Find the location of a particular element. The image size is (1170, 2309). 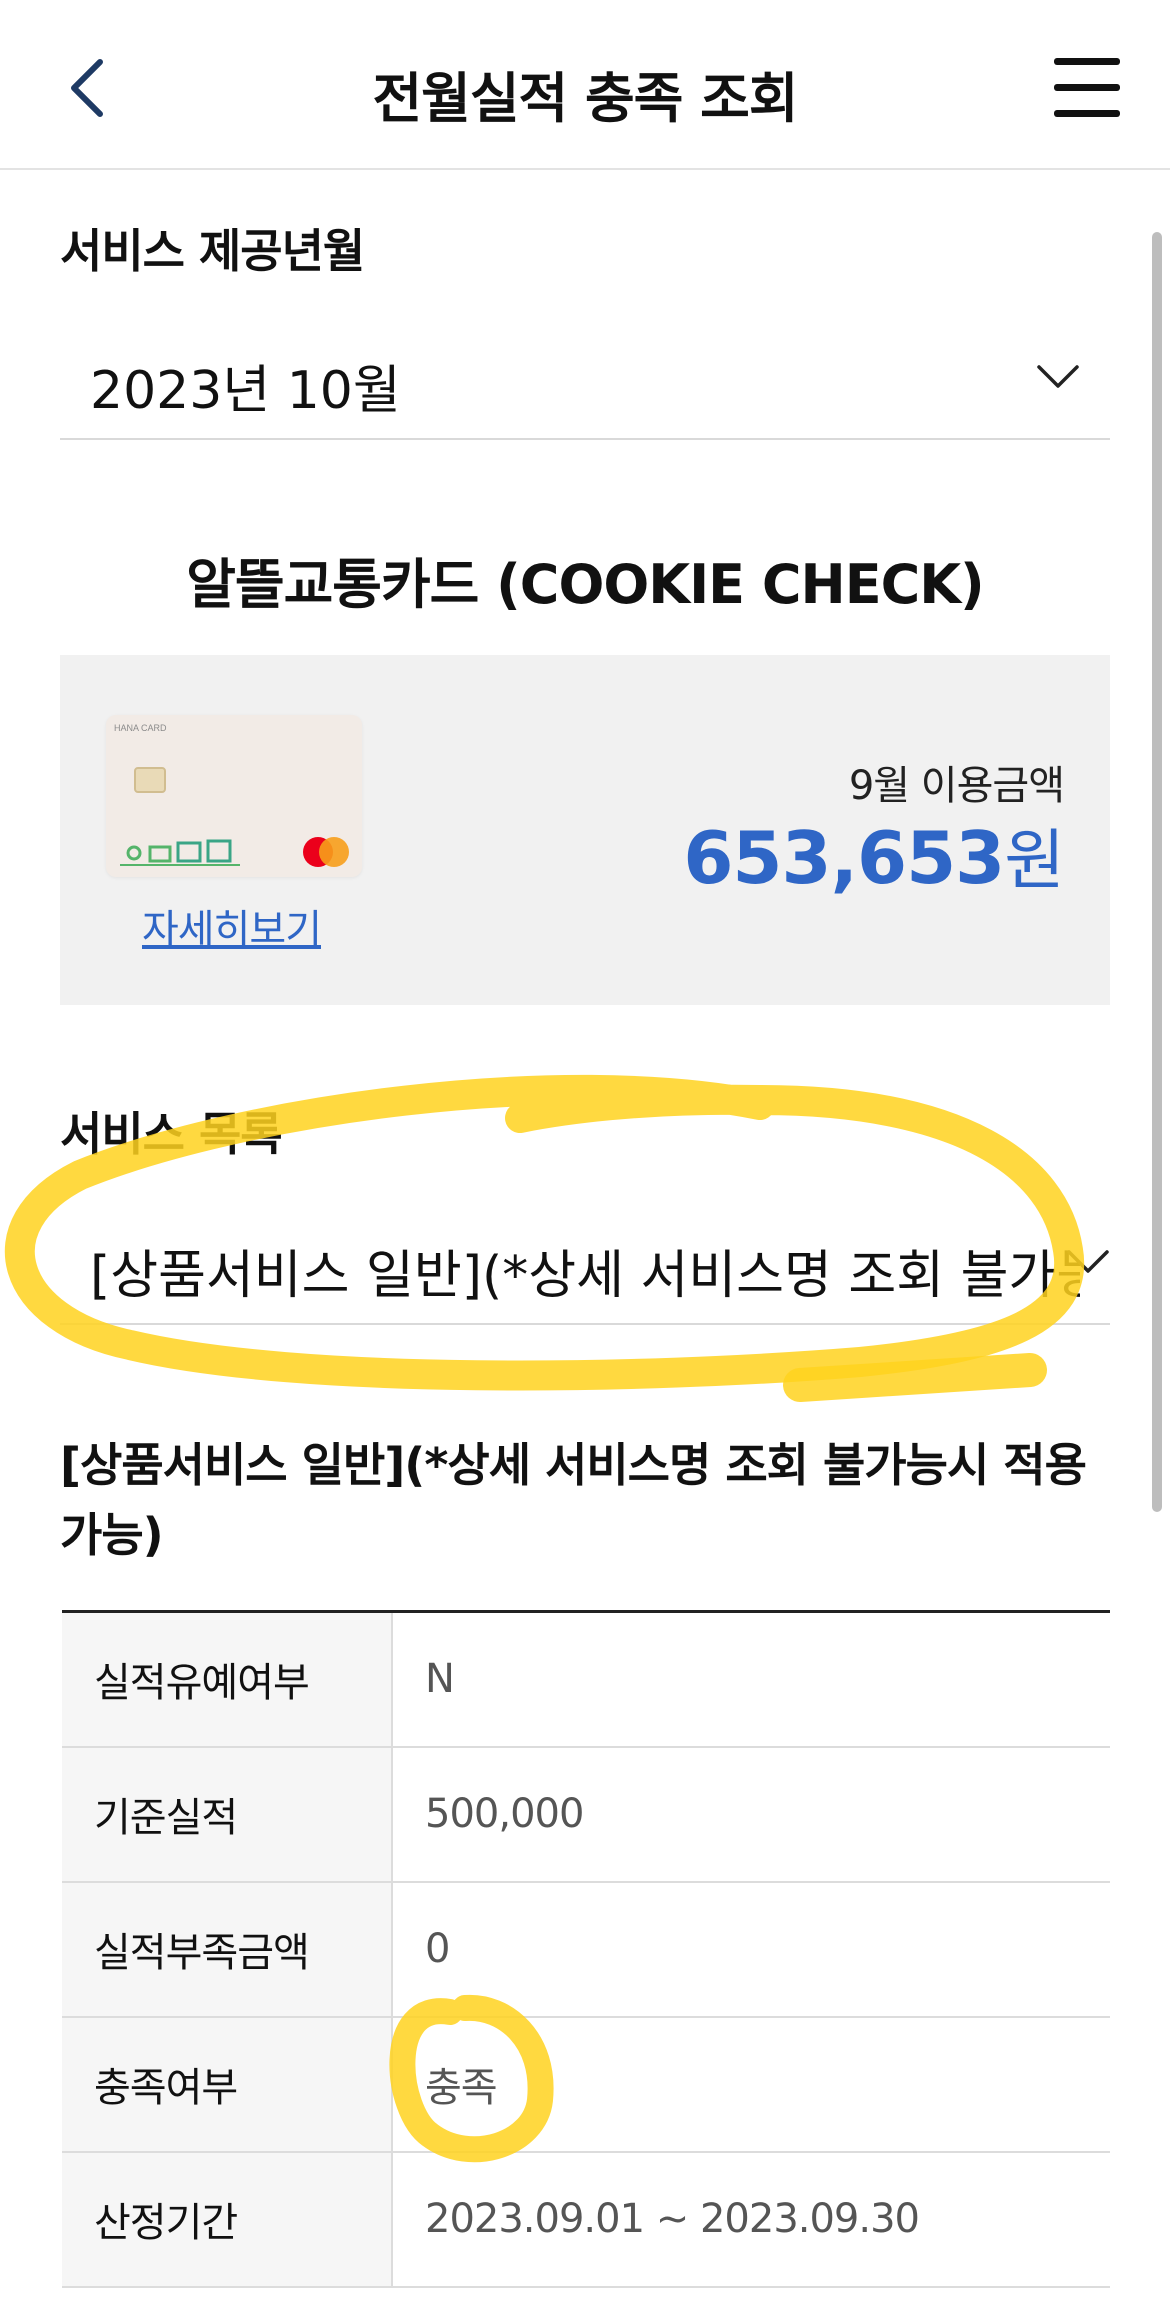

row-value: N is located at coordinates (440, 1679).